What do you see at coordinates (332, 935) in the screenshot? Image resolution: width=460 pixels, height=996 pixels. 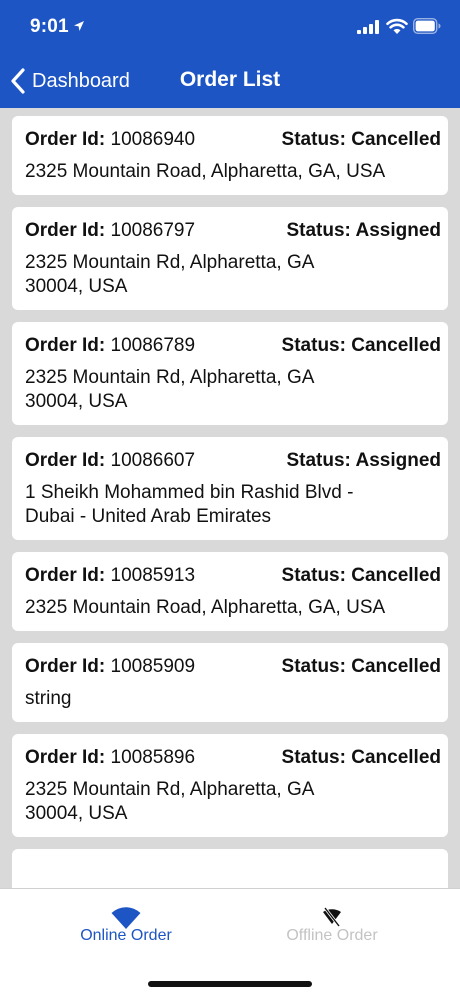 I see `tab-offline-order-label: Offline Order` at bounding box center [332, 935].